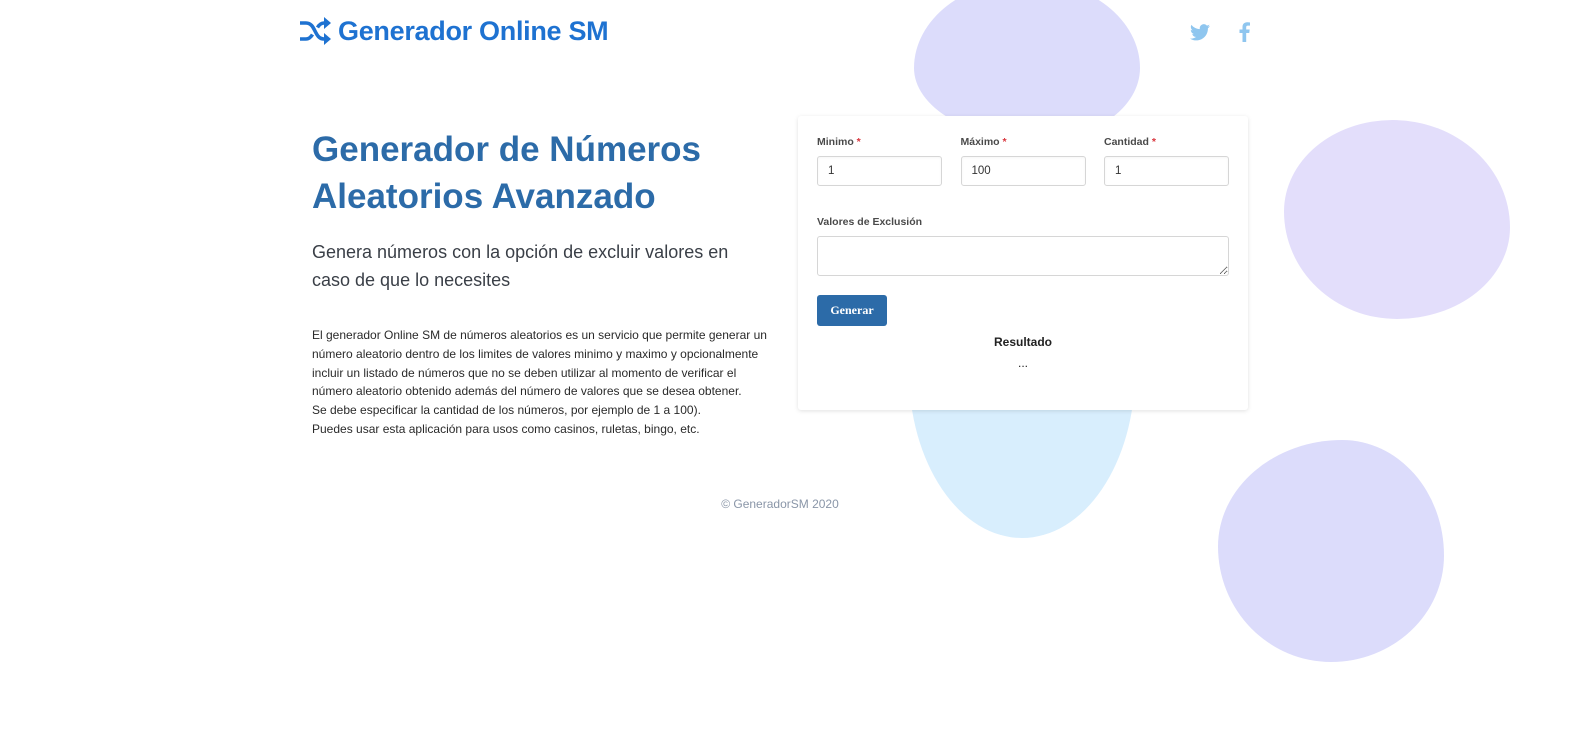  What do you see at coordinates (852, 310) in the screenshot?
I see `generate-button: Generar` at bounding box center [852, 310].